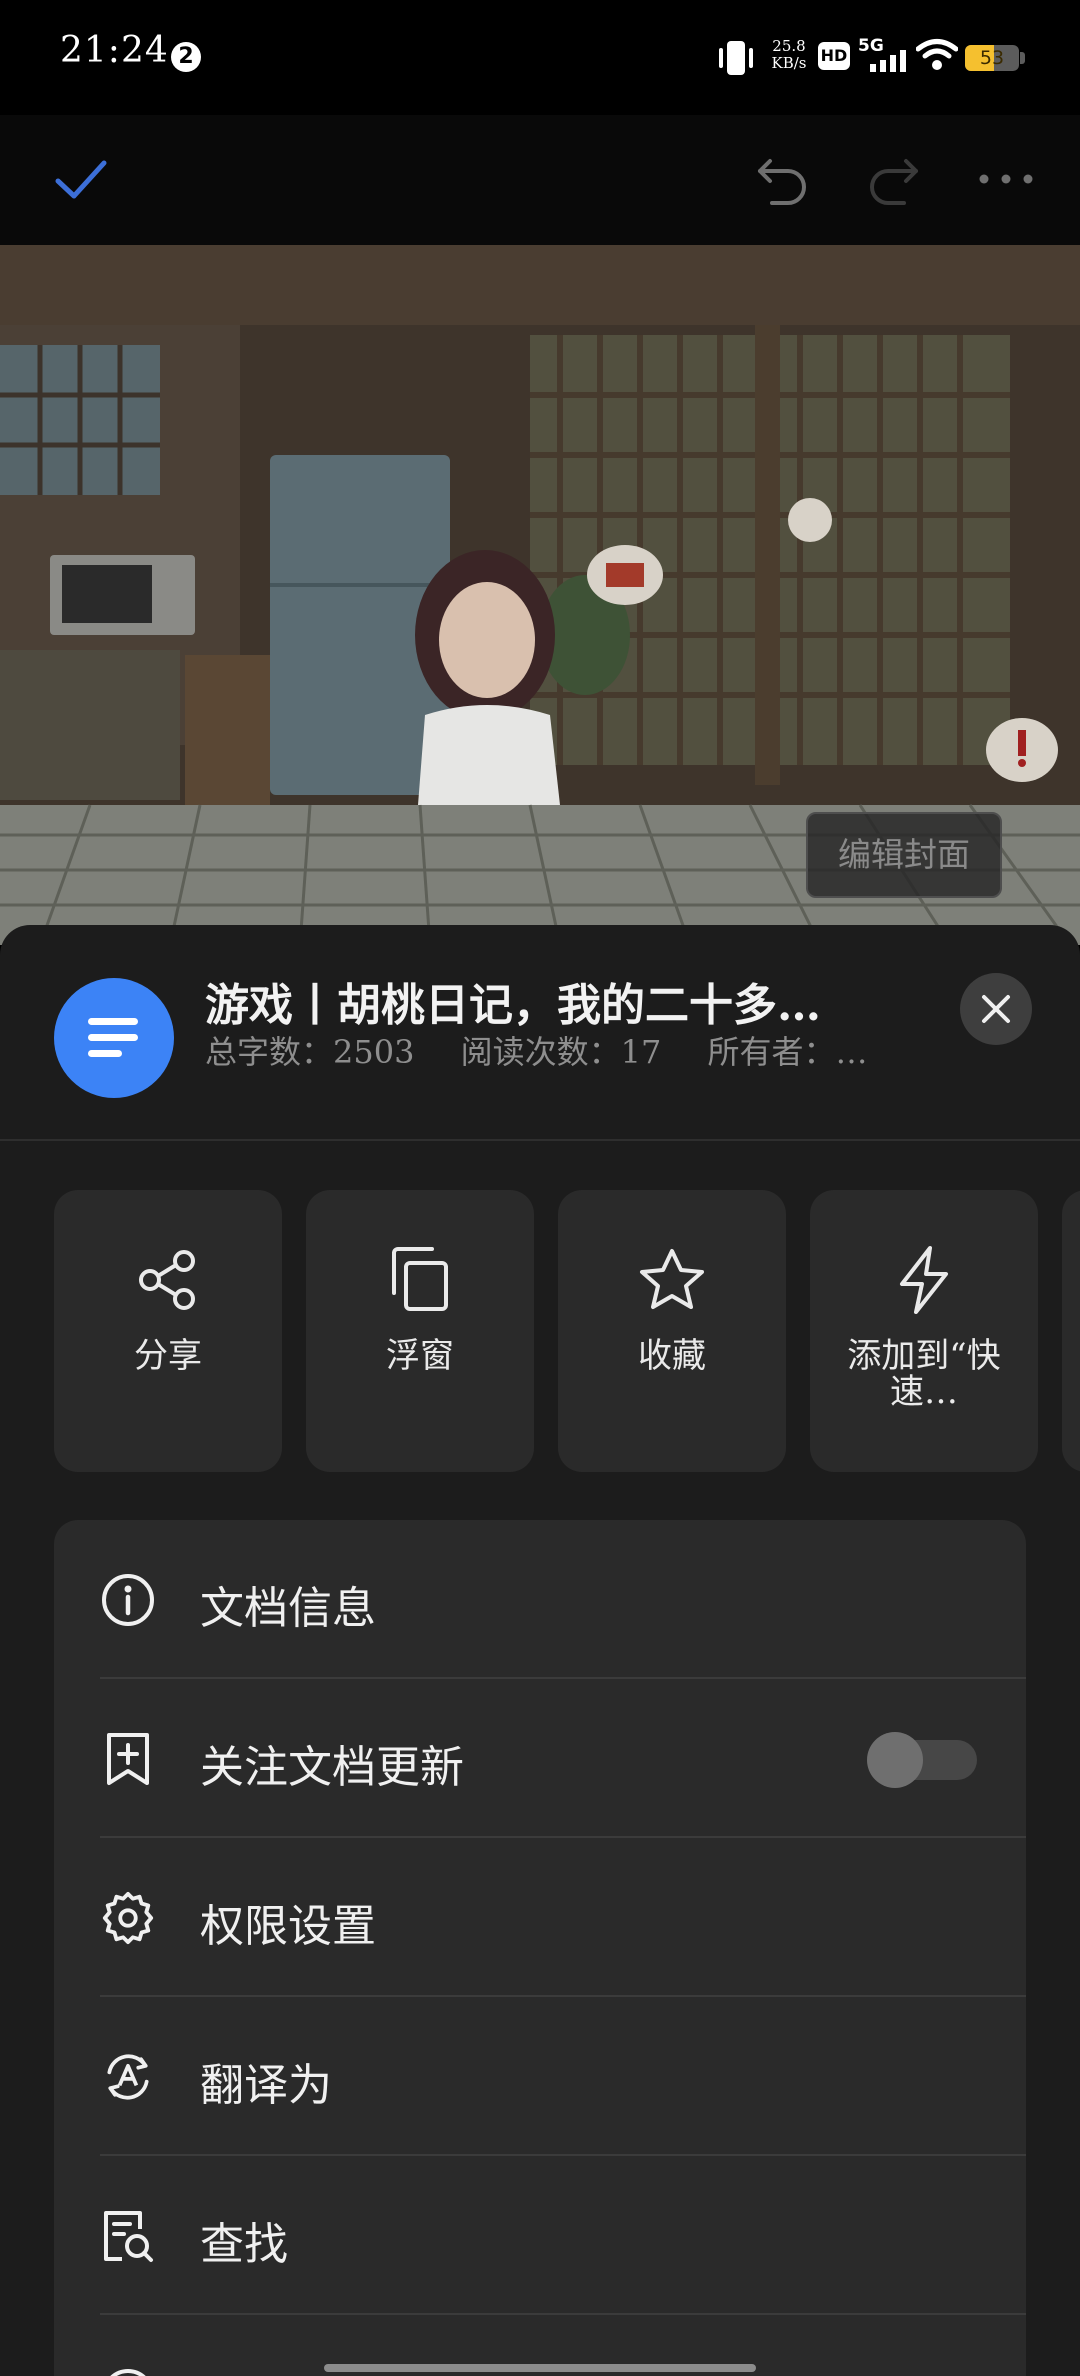 The width and height of the screenshot is (1080, 2376). I want to click on partial-icon, so click(128, 2372).